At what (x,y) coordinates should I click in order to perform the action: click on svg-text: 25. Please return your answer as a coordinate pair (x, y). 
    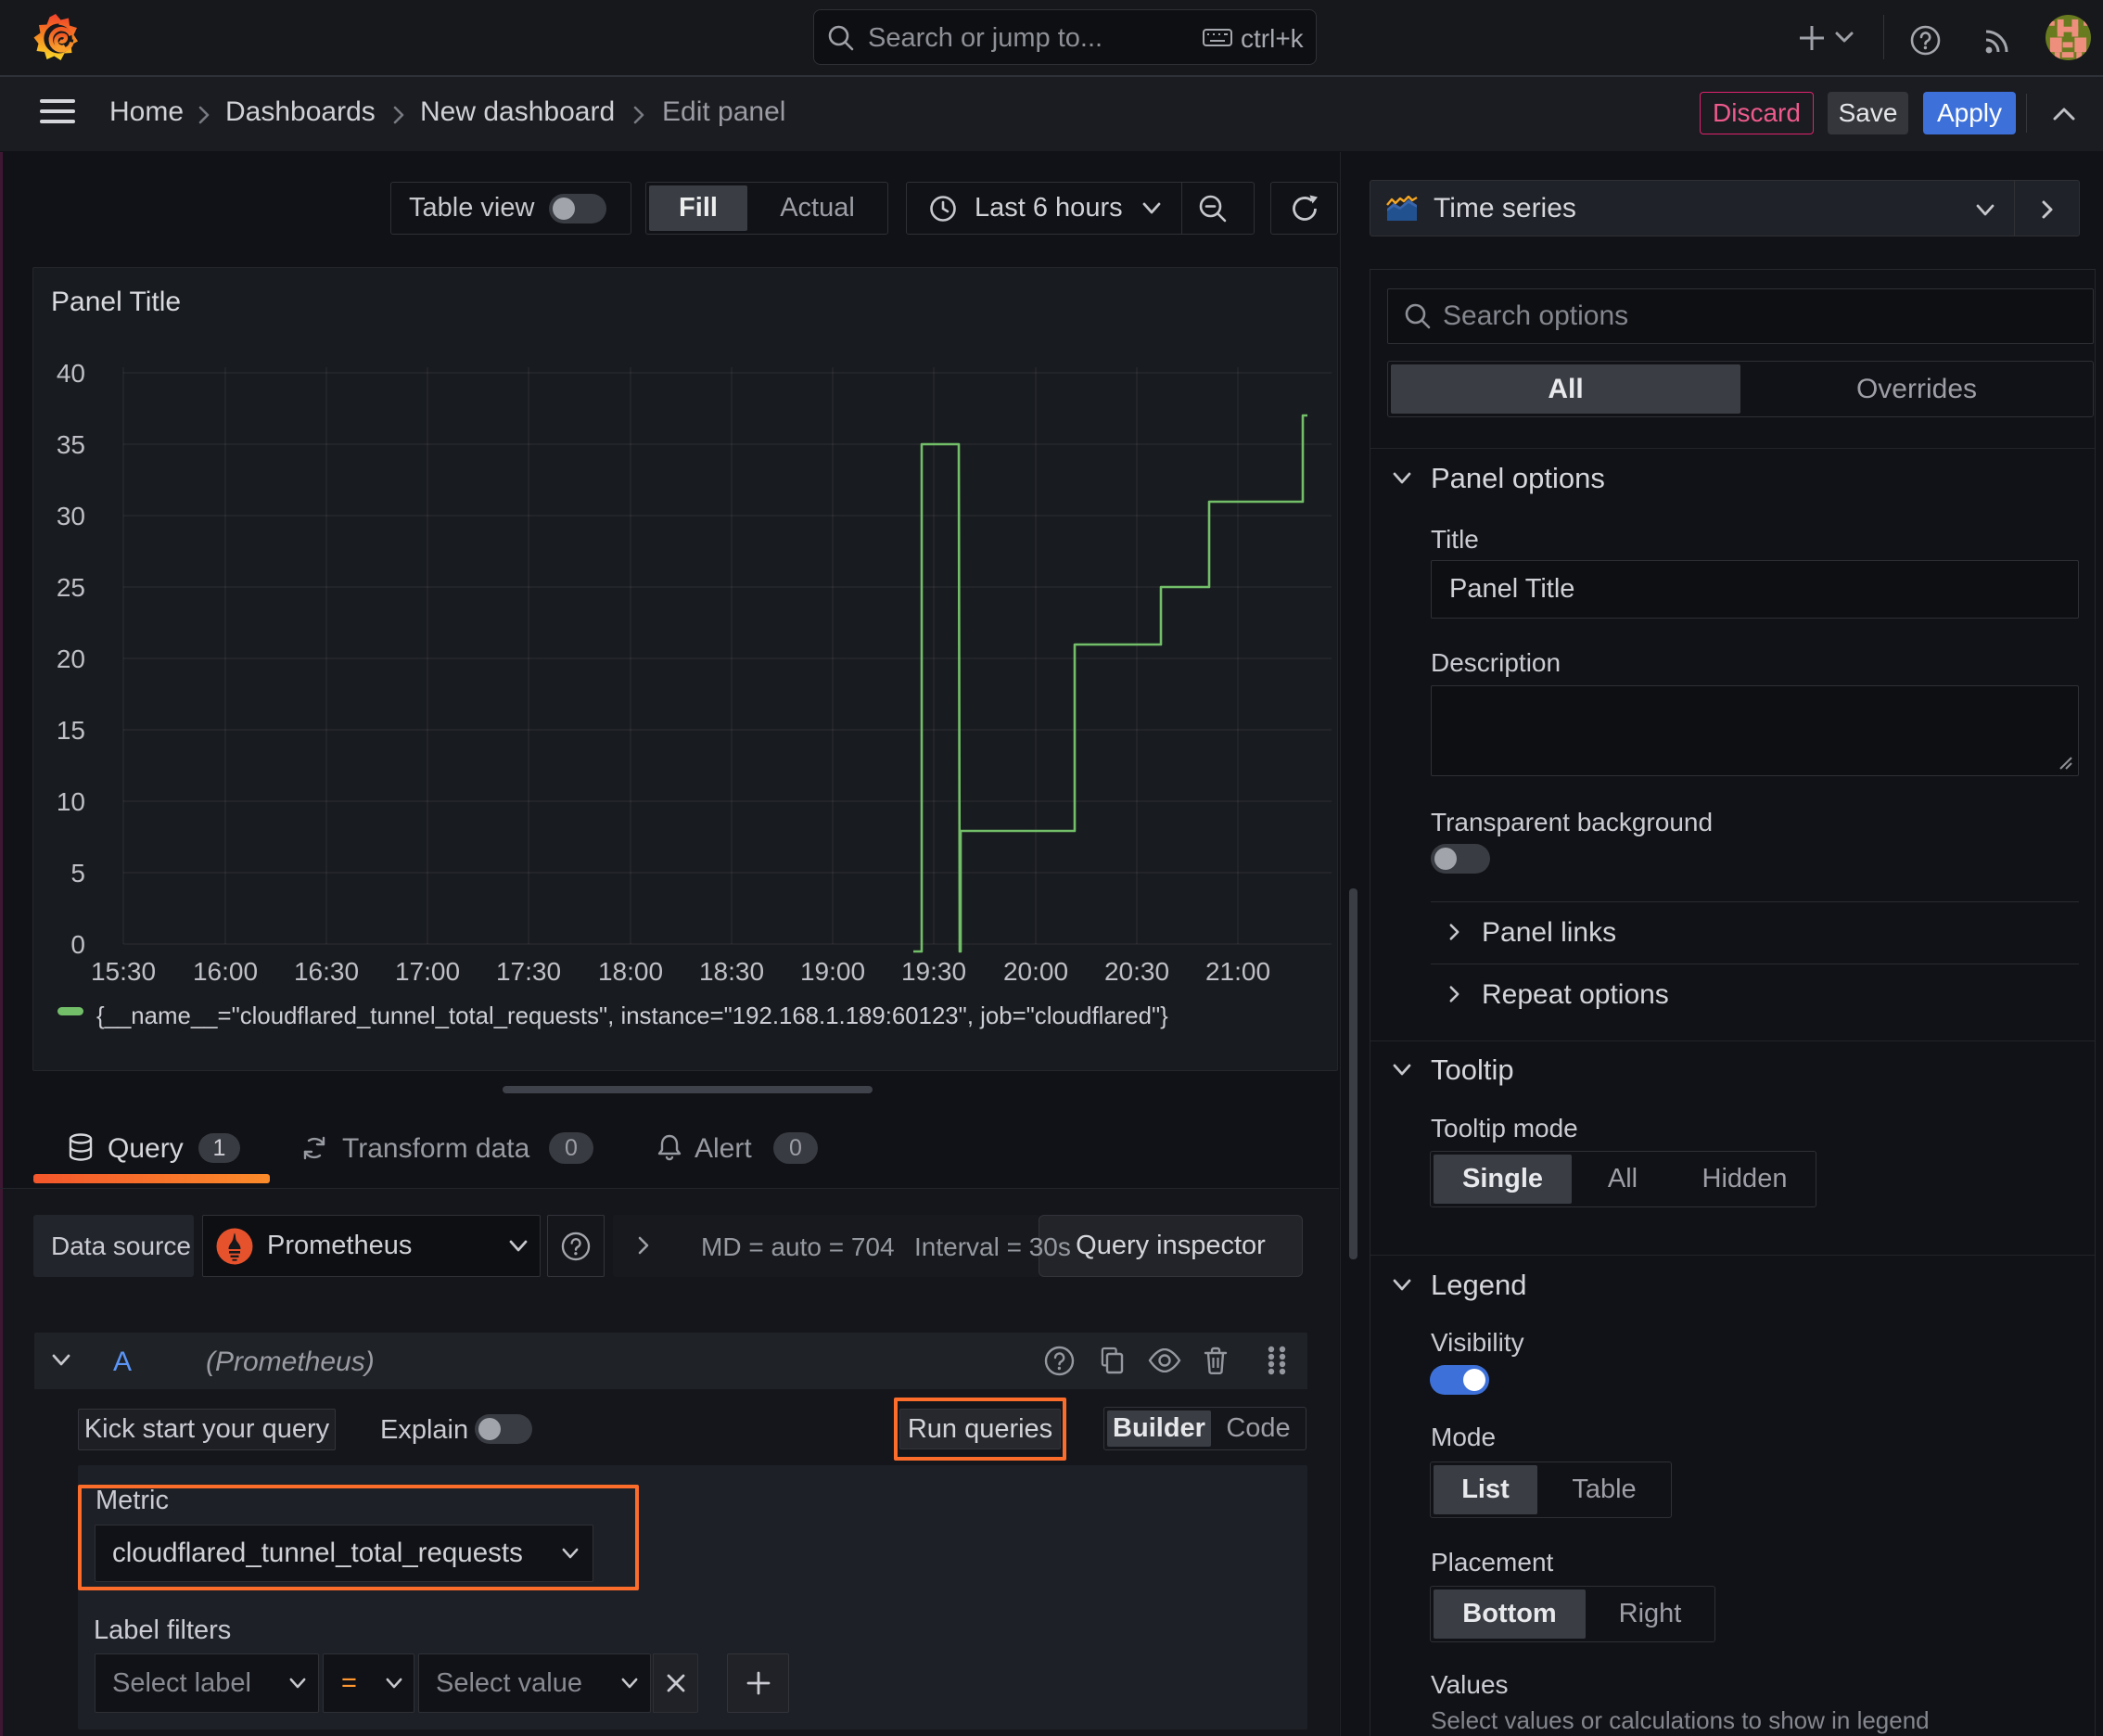
    Looking at the image, I should click on (71, 588).